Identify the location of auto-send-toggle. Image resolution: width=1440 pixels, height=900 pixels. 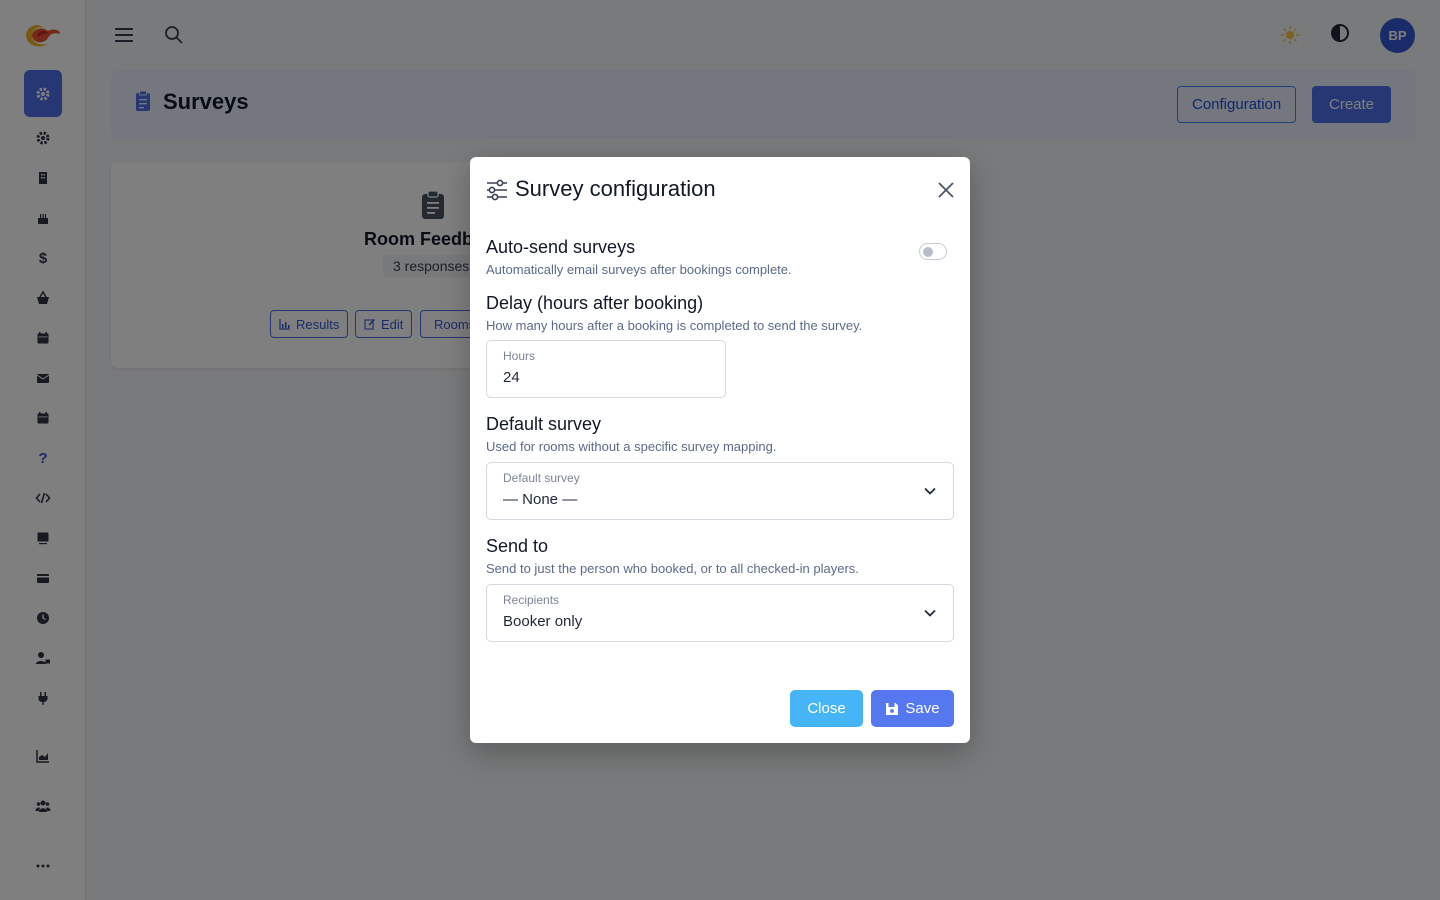
(933, 251).